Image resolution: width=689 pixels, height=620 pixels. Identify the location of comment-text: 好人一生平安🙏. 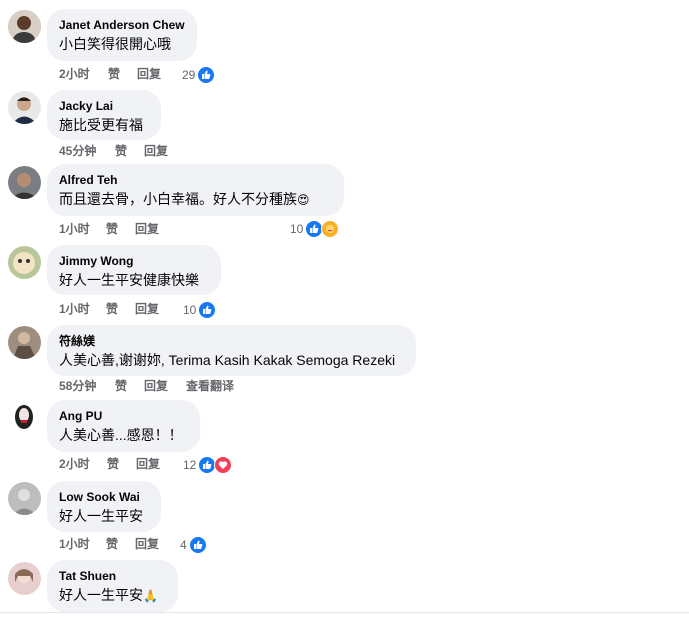
(112, 596).